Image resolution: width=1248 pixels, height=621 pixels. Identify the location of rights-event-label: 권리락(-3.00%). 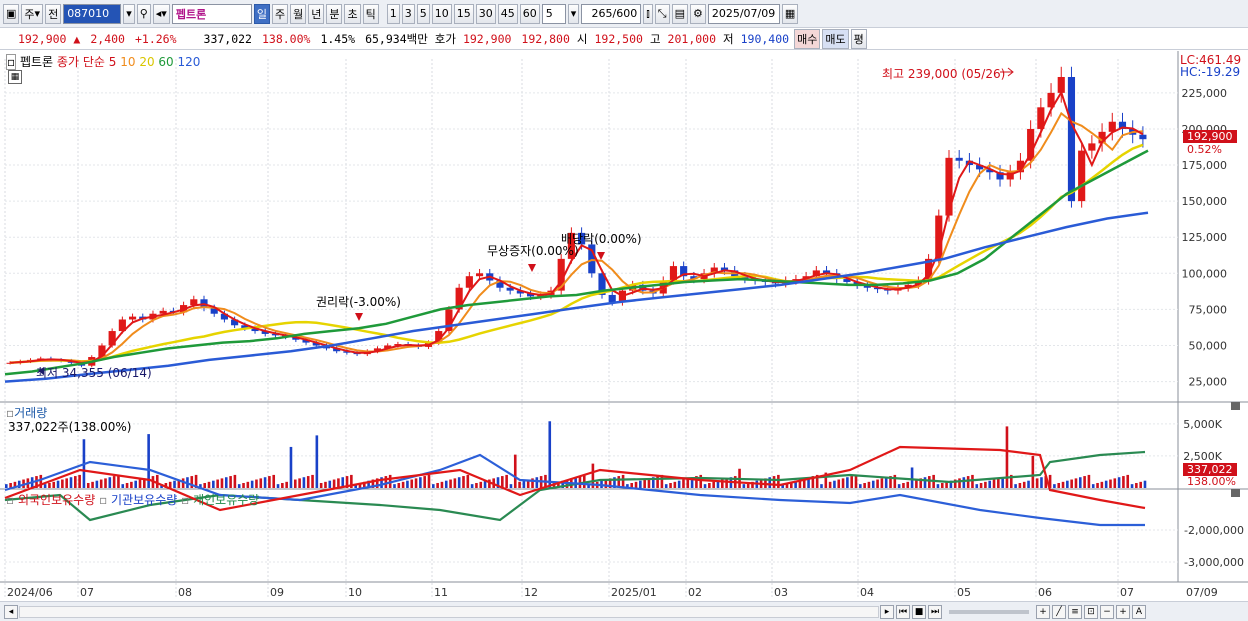
(358, 302).